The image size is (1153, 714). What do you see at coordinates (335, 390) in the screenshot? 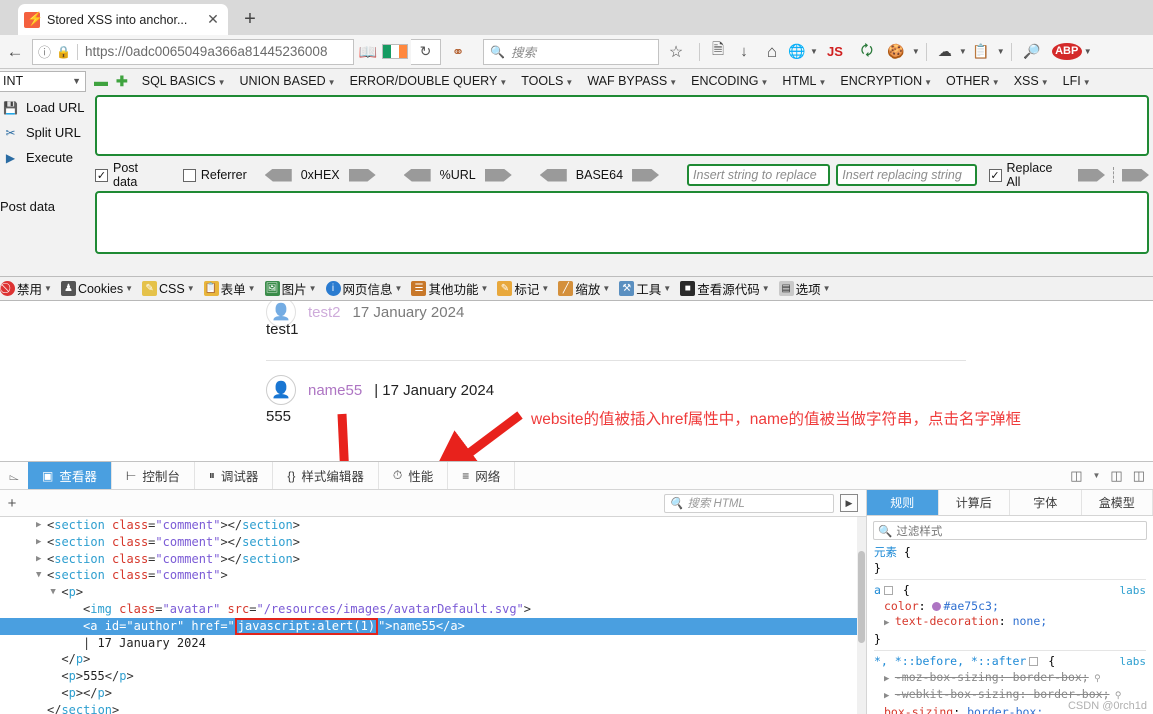
I see `comment-author-link: name55` at bounding box center [335, 390].